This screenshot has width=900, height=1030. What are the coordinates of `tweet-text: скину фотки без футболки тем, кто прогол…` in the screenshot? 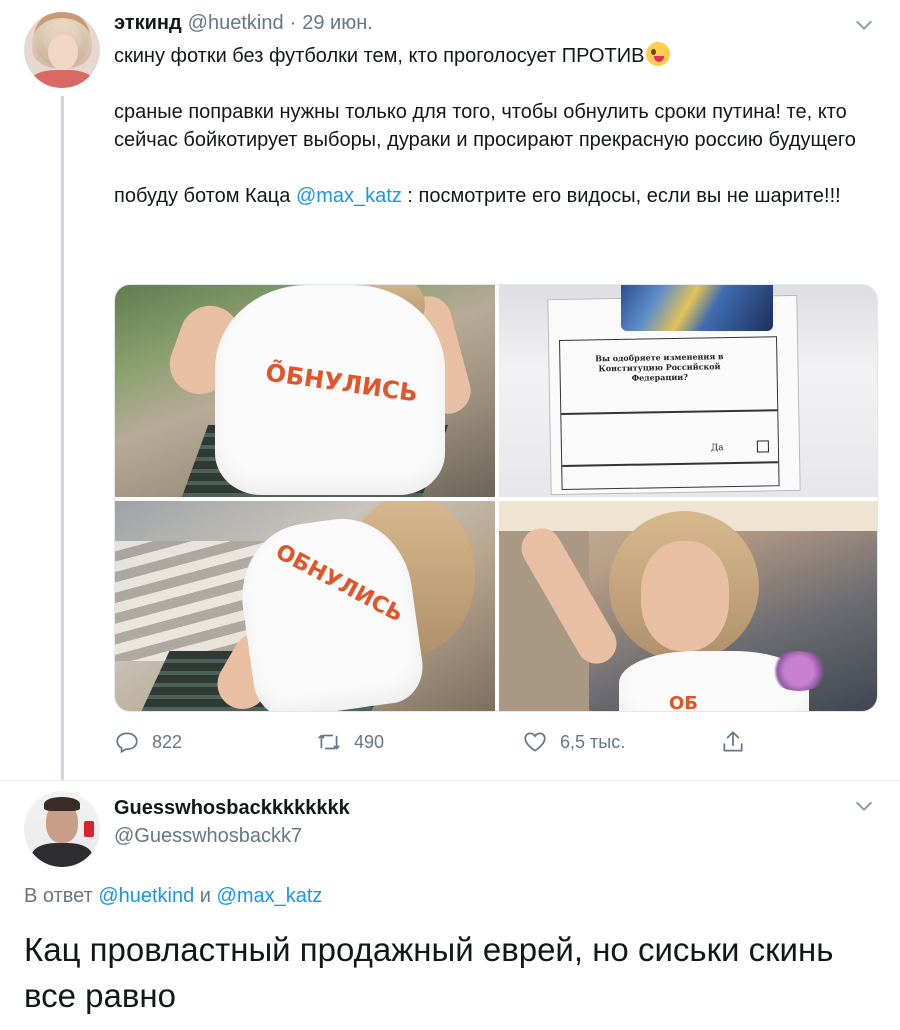 It's located at (499, 126).